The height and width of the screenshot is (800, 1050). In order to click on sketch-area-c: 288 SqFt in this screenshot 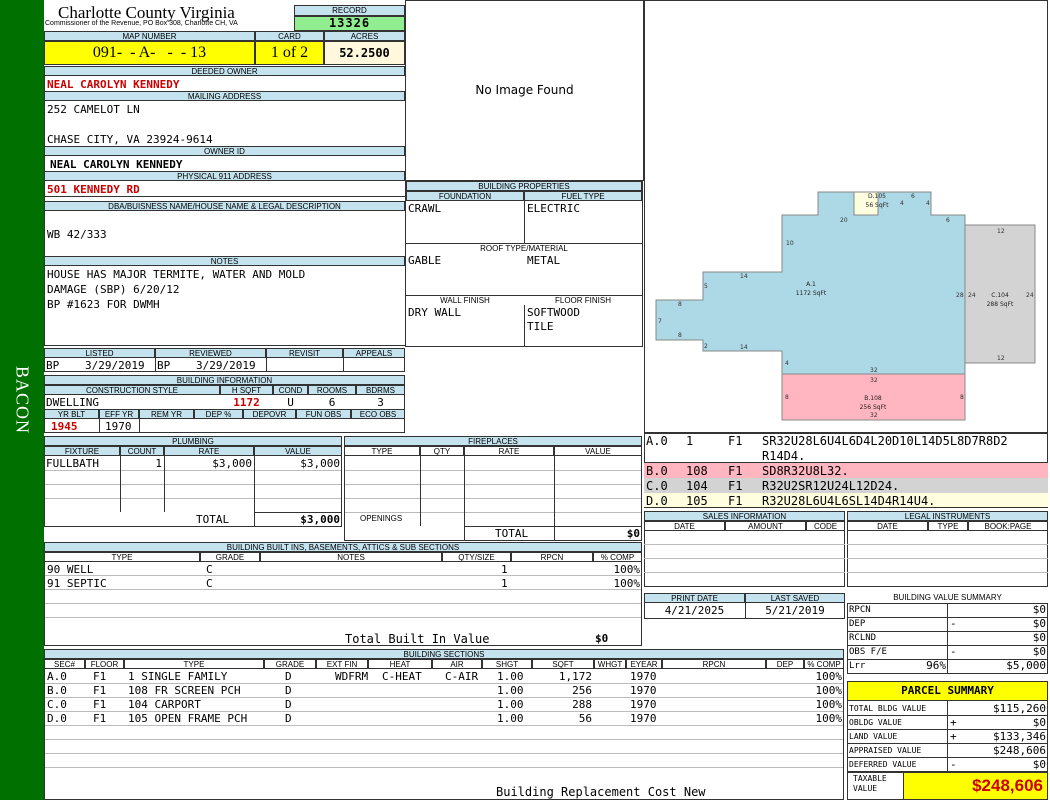, I will do `click(1000, 304)`.